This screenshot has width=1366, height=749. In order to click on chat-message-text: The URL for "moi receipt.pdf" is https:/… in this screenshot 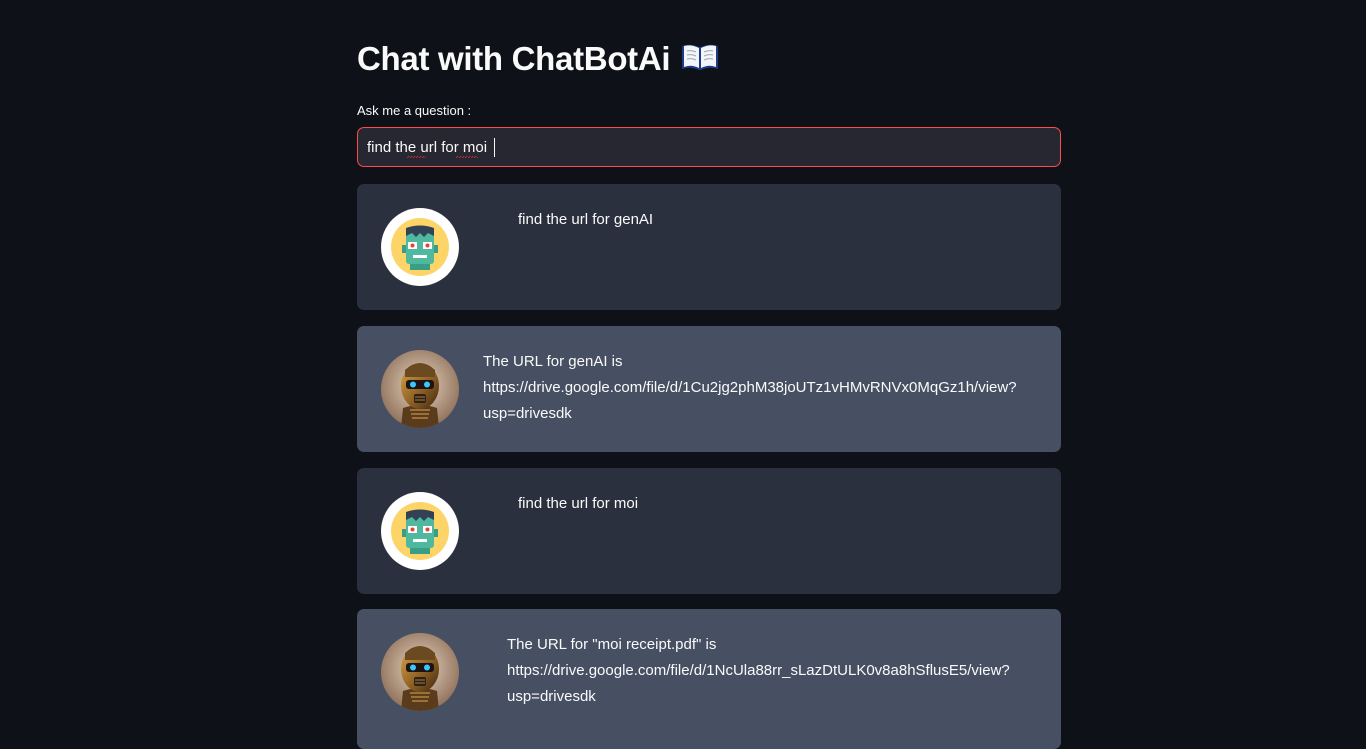, I will do `click(758, 670)`.